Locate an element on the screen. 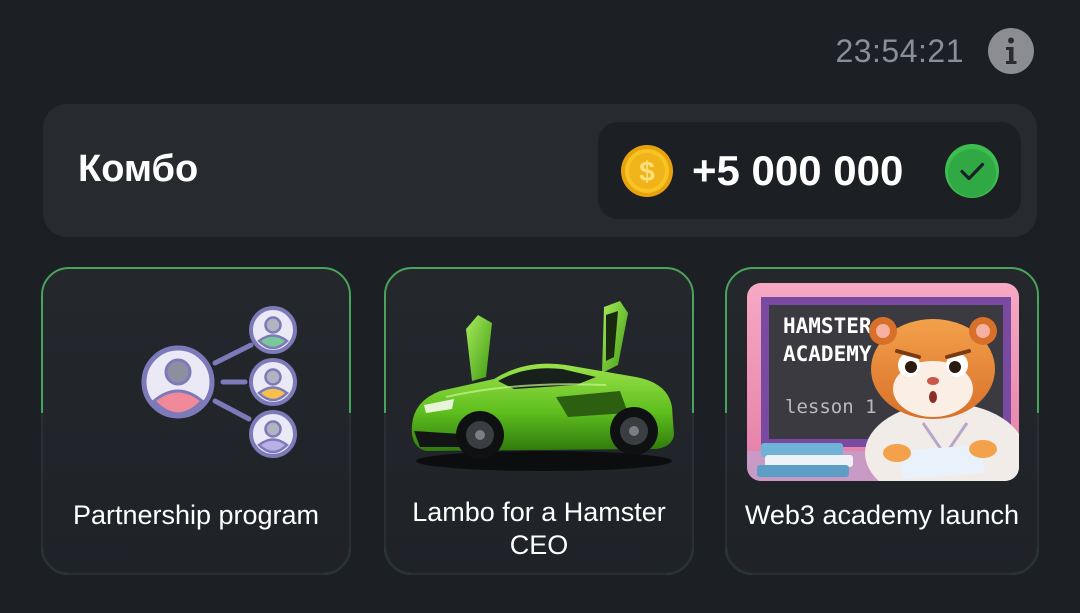 Image resolution: width=1080 pixels, height=613 pixels. partnership-network-icon is located at coordinates (219, 382).